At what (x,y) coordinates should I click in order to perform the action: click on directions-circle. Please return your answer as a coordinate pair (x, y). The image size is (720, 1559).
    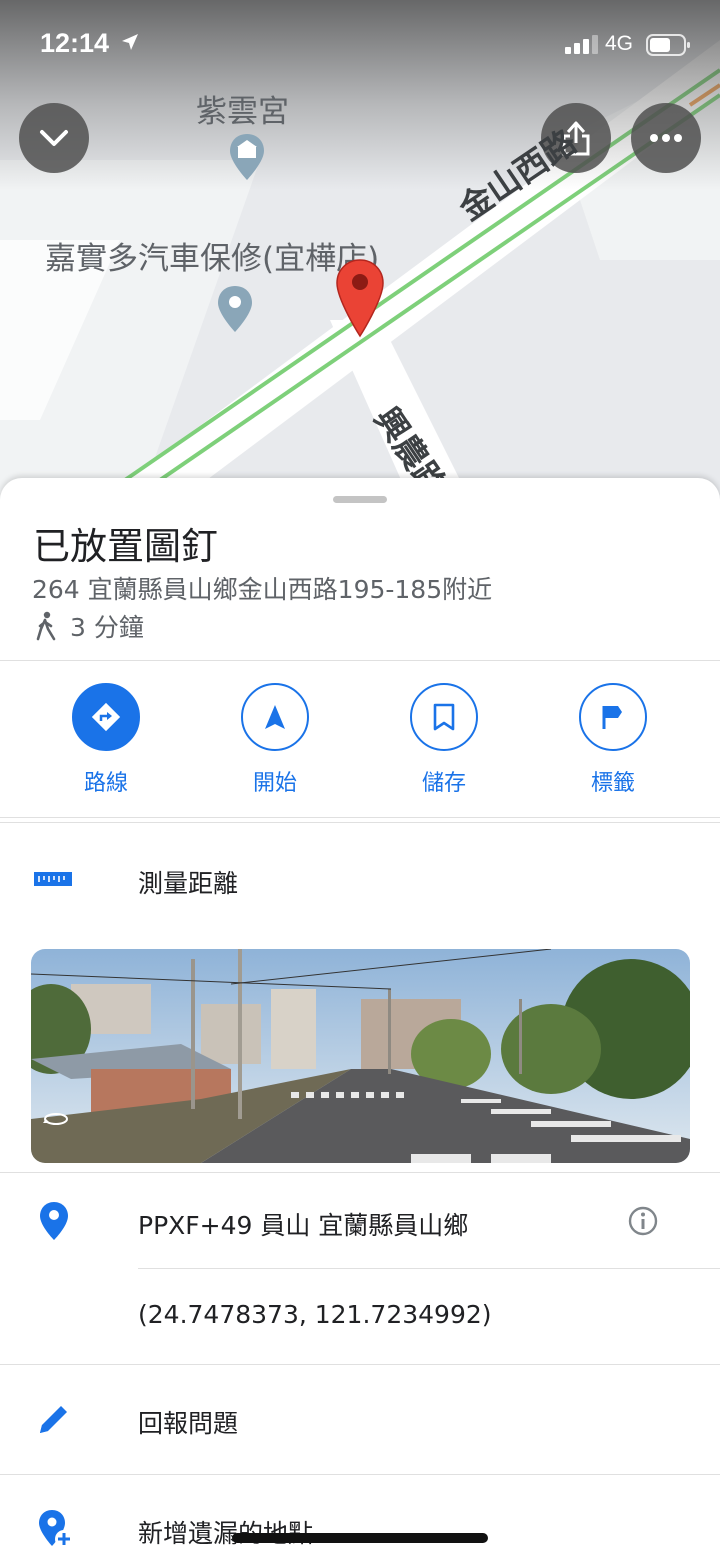
    Looking at the image, I should click on (106, 717).